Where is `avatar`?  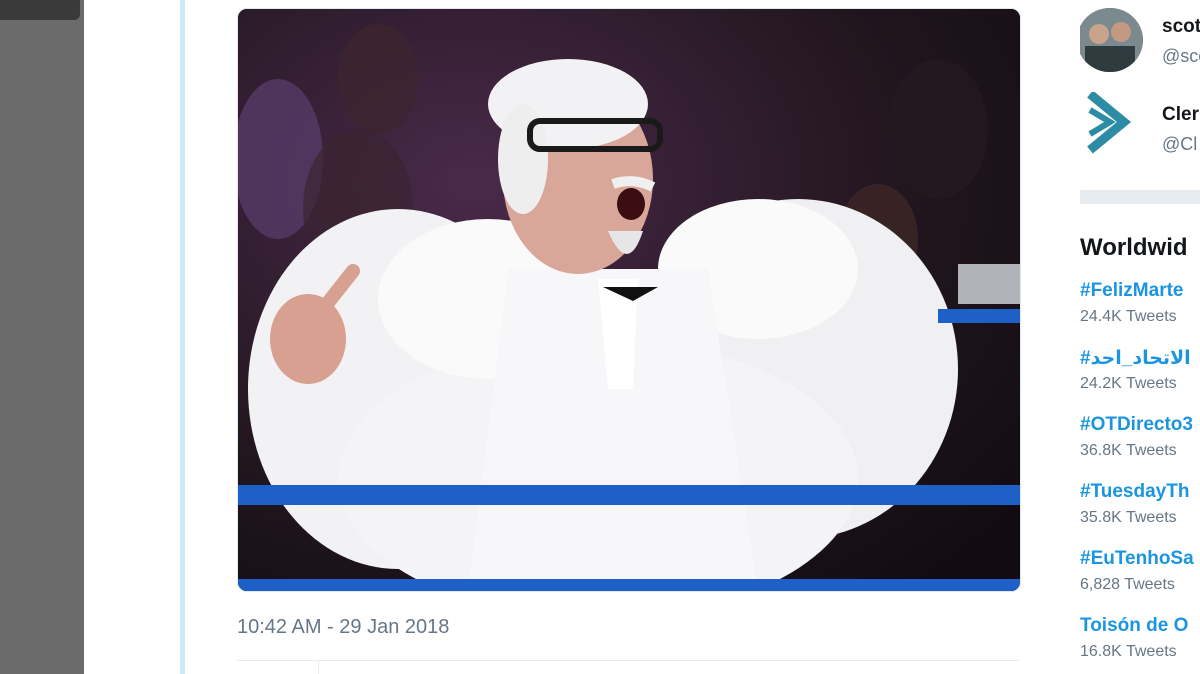 avatar is located at coordinates (1111, 40).